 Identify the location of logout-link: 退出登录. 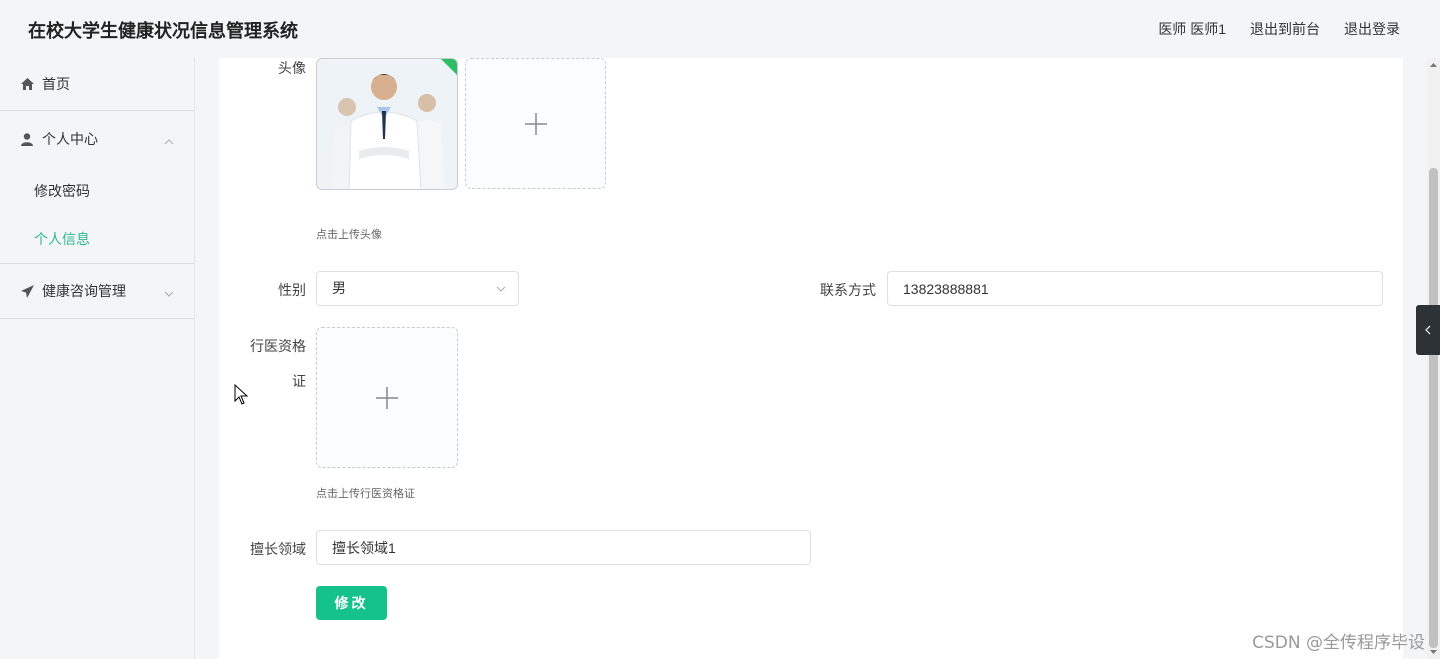
(1372, 29).